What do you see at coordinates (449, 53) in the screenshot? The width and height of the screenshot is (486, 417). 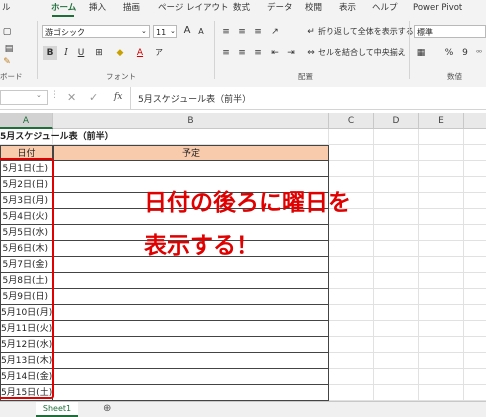 I see `percent-icon: %` at bounding box center [449, 53].